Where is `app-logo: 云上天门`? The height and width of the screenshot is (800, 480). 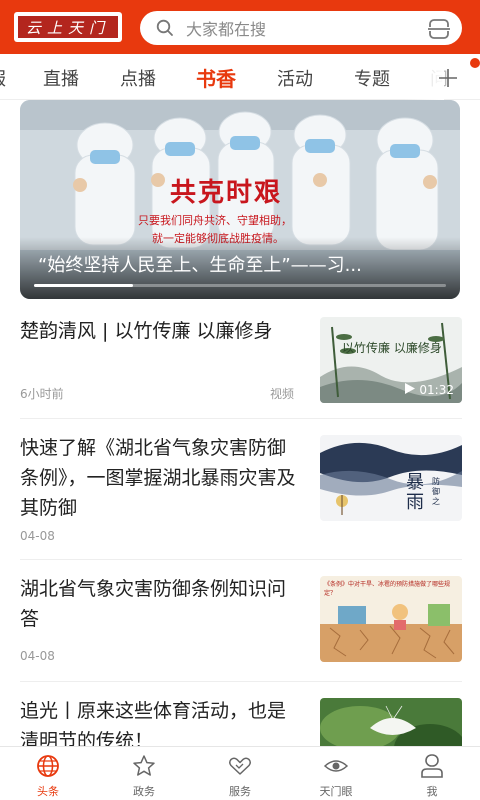
app-logo: 云上天门 is located at coordinates (68, 27).